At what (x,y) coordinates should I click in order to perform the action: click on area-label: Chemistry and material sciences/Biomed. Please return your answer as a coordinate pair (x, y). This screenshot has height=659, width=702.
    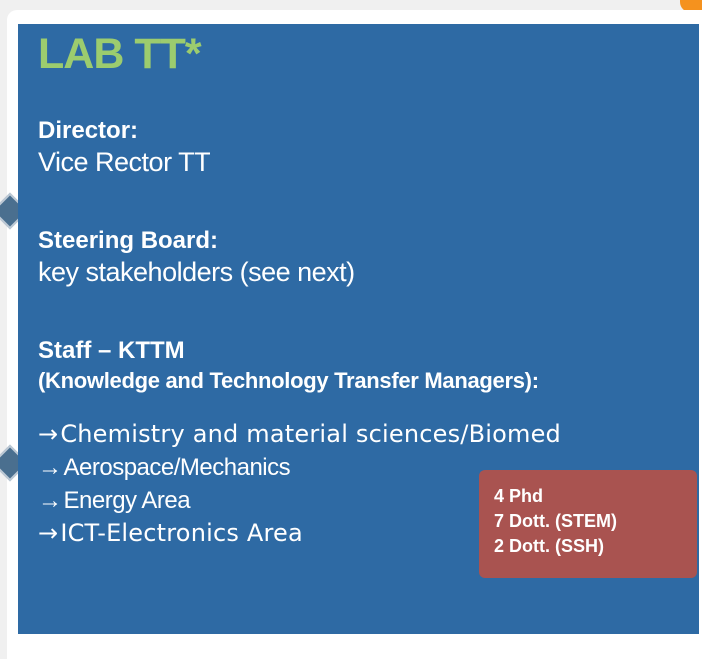
    Looking at the image, I should click on (310, 434).